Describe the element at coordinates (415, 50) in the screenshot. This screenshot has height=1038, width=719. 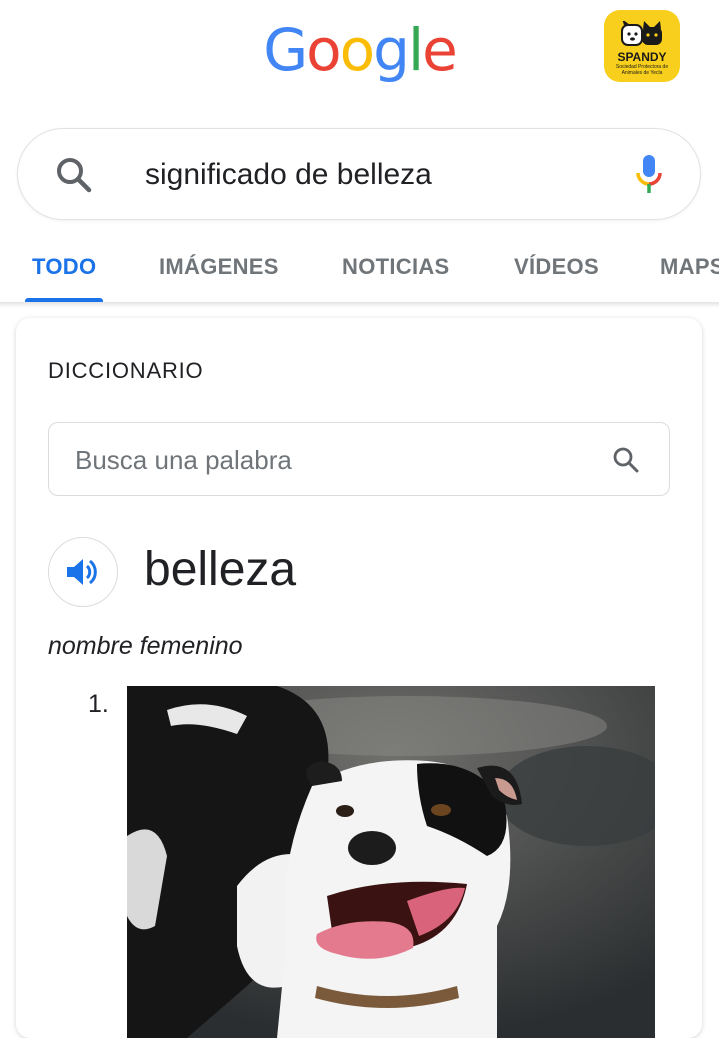
I see `logo-letter: l` at that location.